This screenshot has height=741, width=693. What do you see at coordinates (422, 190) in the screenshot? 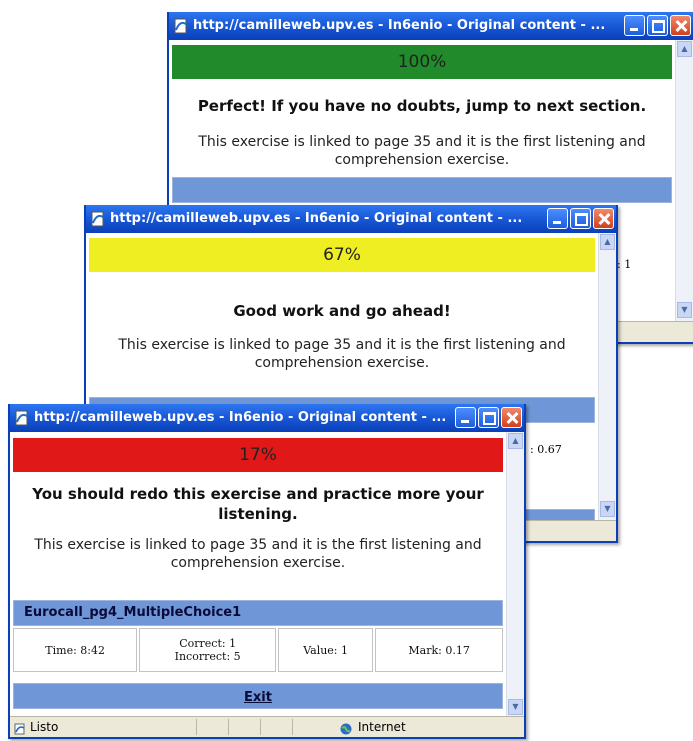
I see `exercise-name-bar` at bounding box center [422, 190].